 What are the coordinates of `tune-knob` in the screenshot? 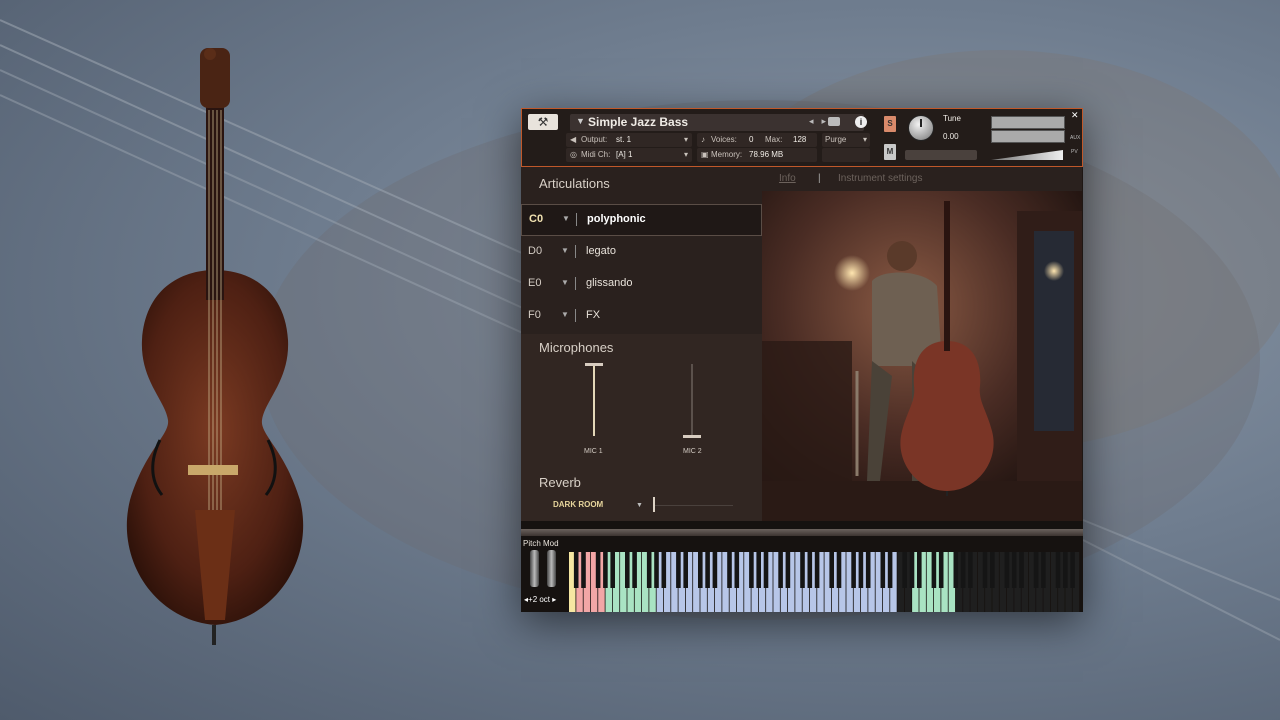 It's located at (921, 128).